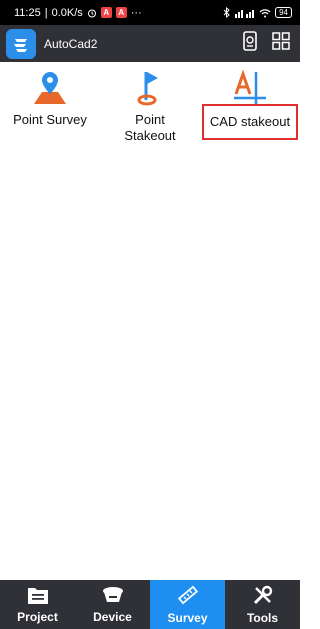 This screenshot has height=629, width=320. What do you see at coordinates (188, 596) in the screenshot?
I see `survey-icon` at bounding box center [188, 596].